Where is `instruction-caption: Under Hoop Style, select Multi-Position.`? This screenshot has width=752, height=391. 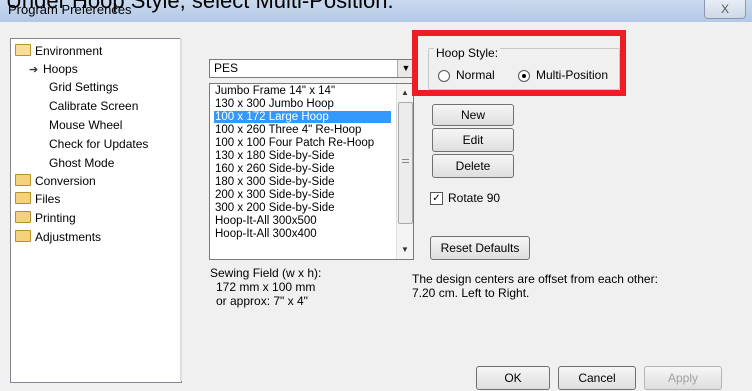 instruction-caption: Under Hoop Style, select Multi-Position. is located at coordinates (200, 6).